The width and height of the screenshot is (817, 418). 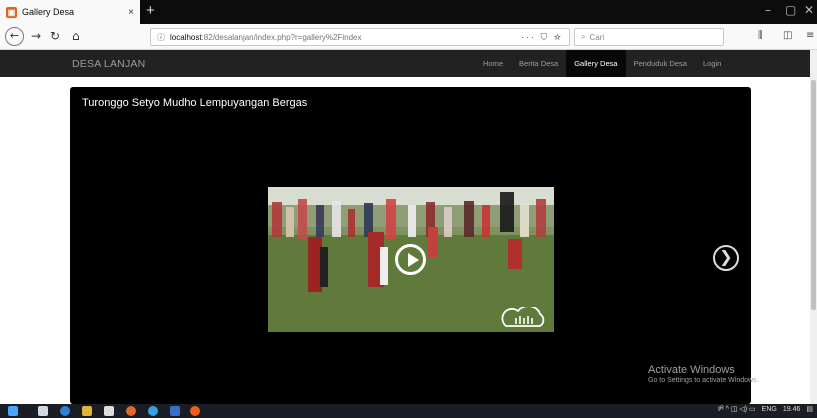 What do you see at coordinates (493, 63) in the screenshot?
I see `menu-item-home: Home` at bounding box center [493, 63].